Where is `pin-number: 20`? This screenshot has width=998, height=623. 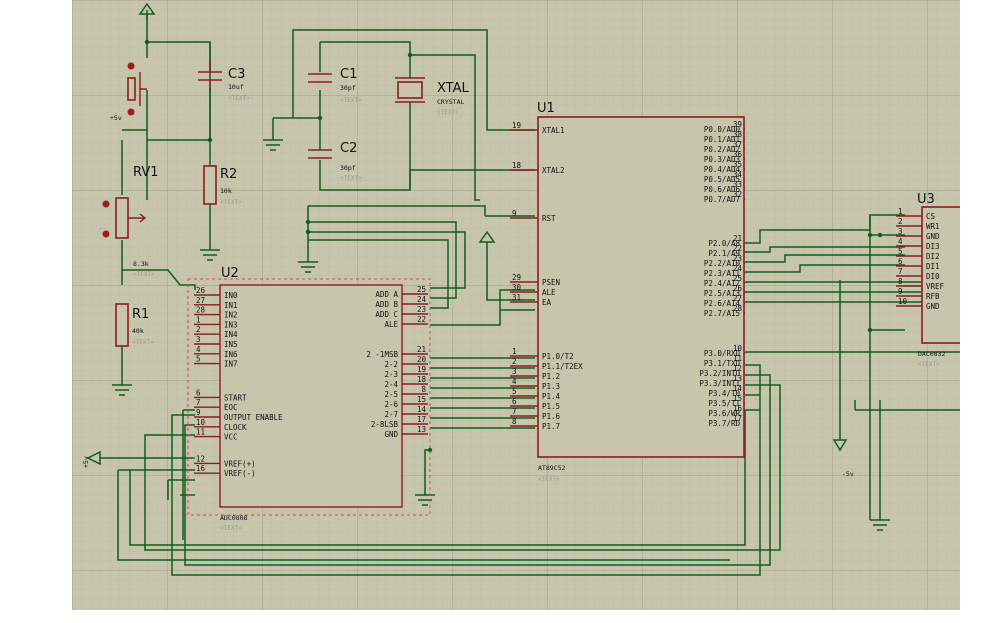 pin-number: 20 is located at coordinates (422, 359).